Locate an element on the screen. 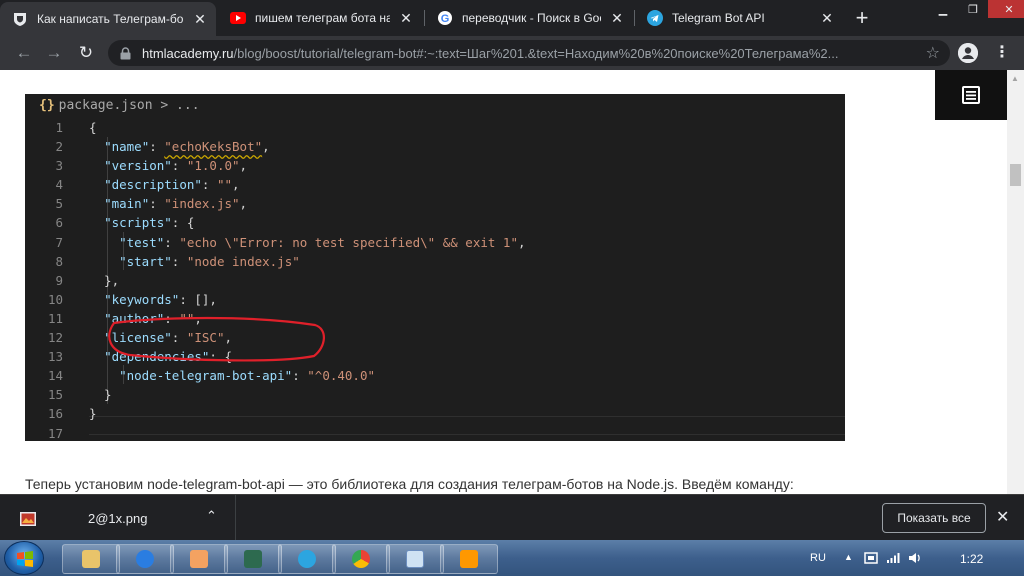  json-key: "description" is located at coordinates (153, 185).